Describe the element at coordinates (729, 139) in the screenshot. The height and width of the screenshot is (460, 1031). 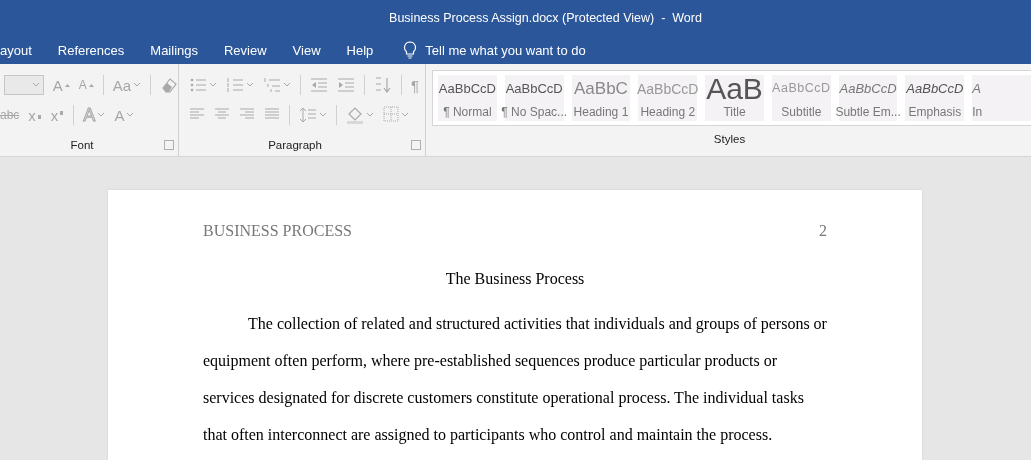
I see `group-label: Styles` at that location.